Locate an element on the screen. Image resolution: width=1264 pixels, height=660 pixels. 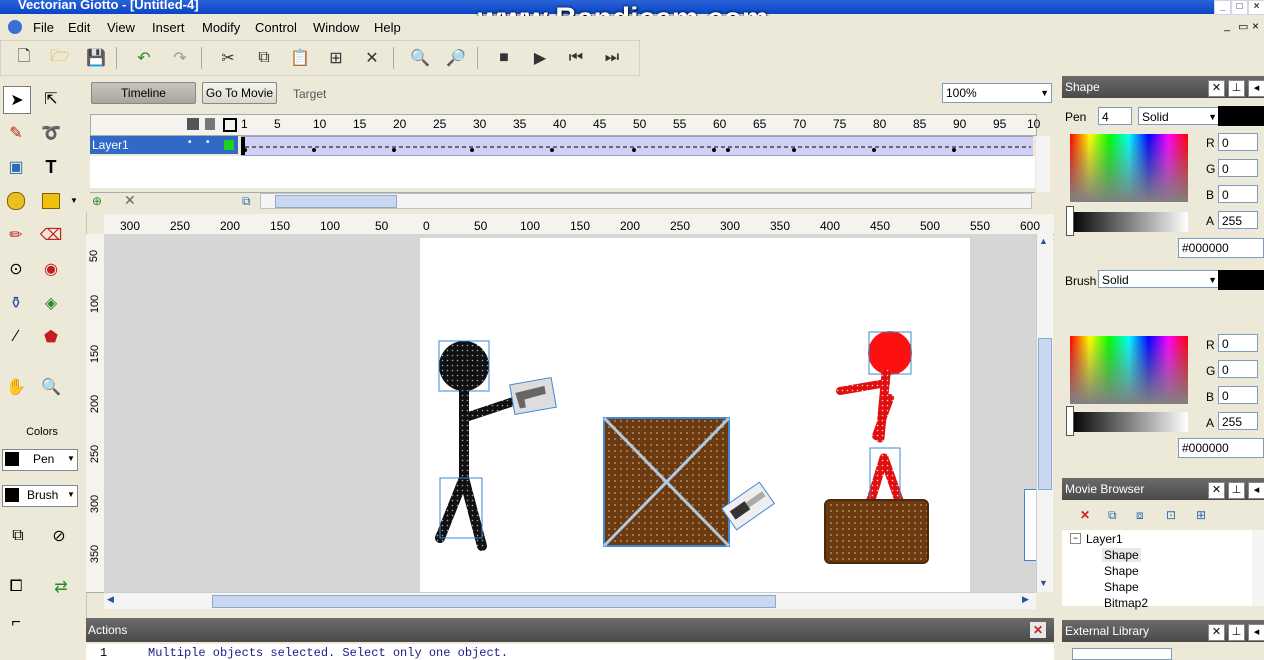
lasso-tool-icon: ➰ is located at coordinates (51, 133).